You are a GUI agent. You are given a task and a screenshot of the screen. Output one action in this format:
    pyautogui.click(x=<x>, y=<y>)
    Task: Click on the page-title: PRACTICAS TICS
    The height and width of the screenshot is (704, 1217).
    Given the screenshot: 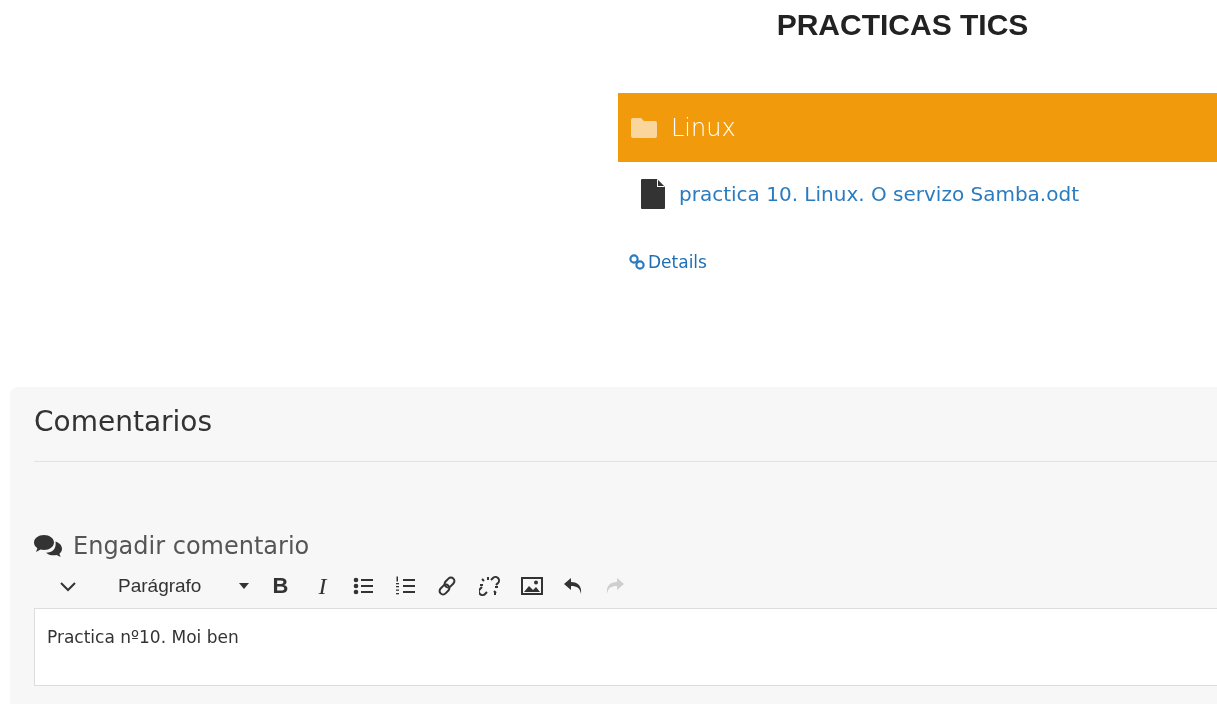 What is the action you would take?
    pyautogui.click(x=902, y=25)
    